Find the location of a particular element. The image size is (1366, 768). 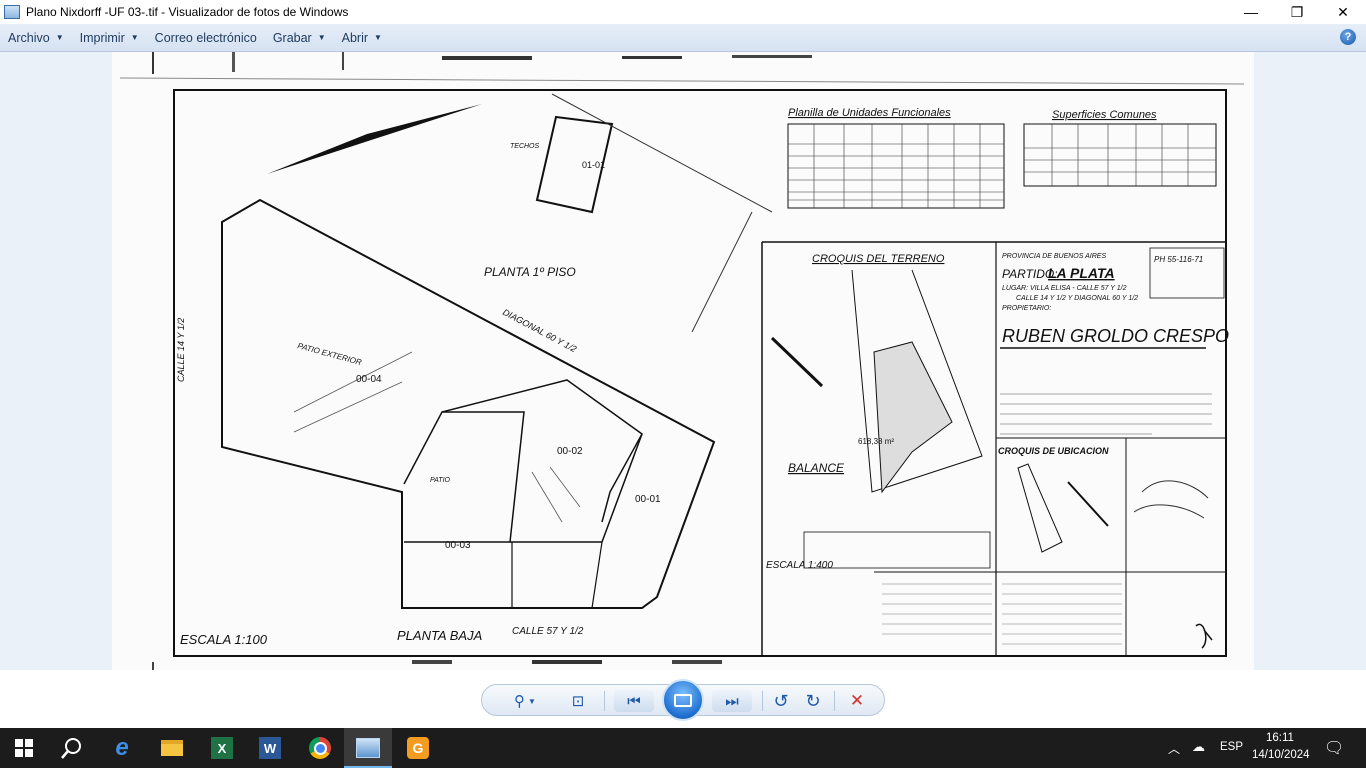

maximize-button: ❐ is located at coordinates (1297, 12).